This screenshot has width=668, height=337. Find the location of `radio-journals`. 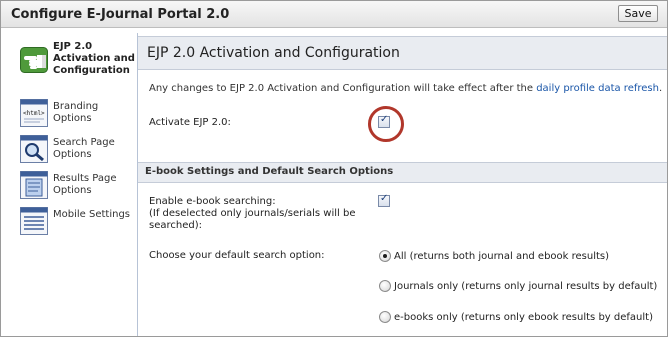

radio-journals is located at coordinates (385, 286).